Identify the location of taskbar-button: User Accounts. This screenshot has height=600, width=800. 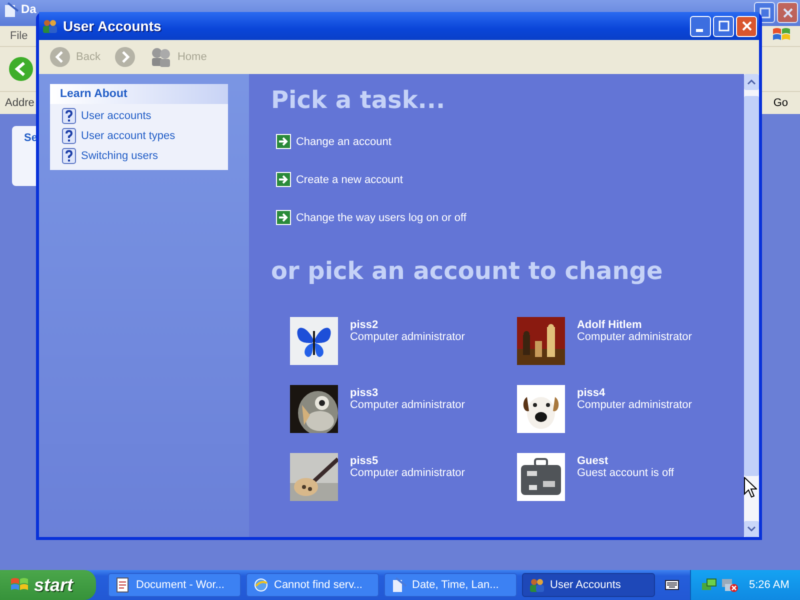
(588, 585).